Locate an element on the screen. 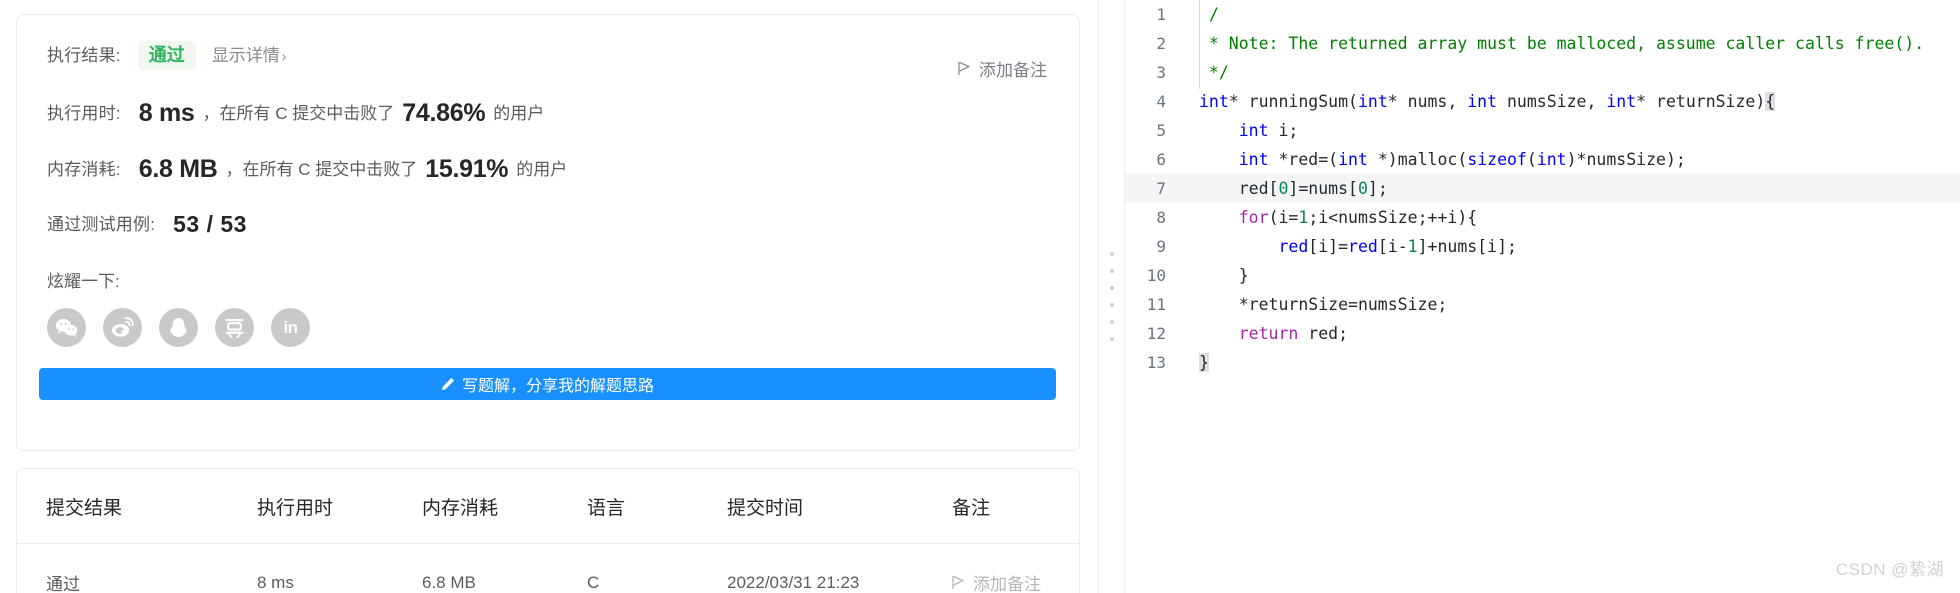 The image size is (1960, 593). add-note-button-top: 添加备注 is located at coordinates (1002, 68).